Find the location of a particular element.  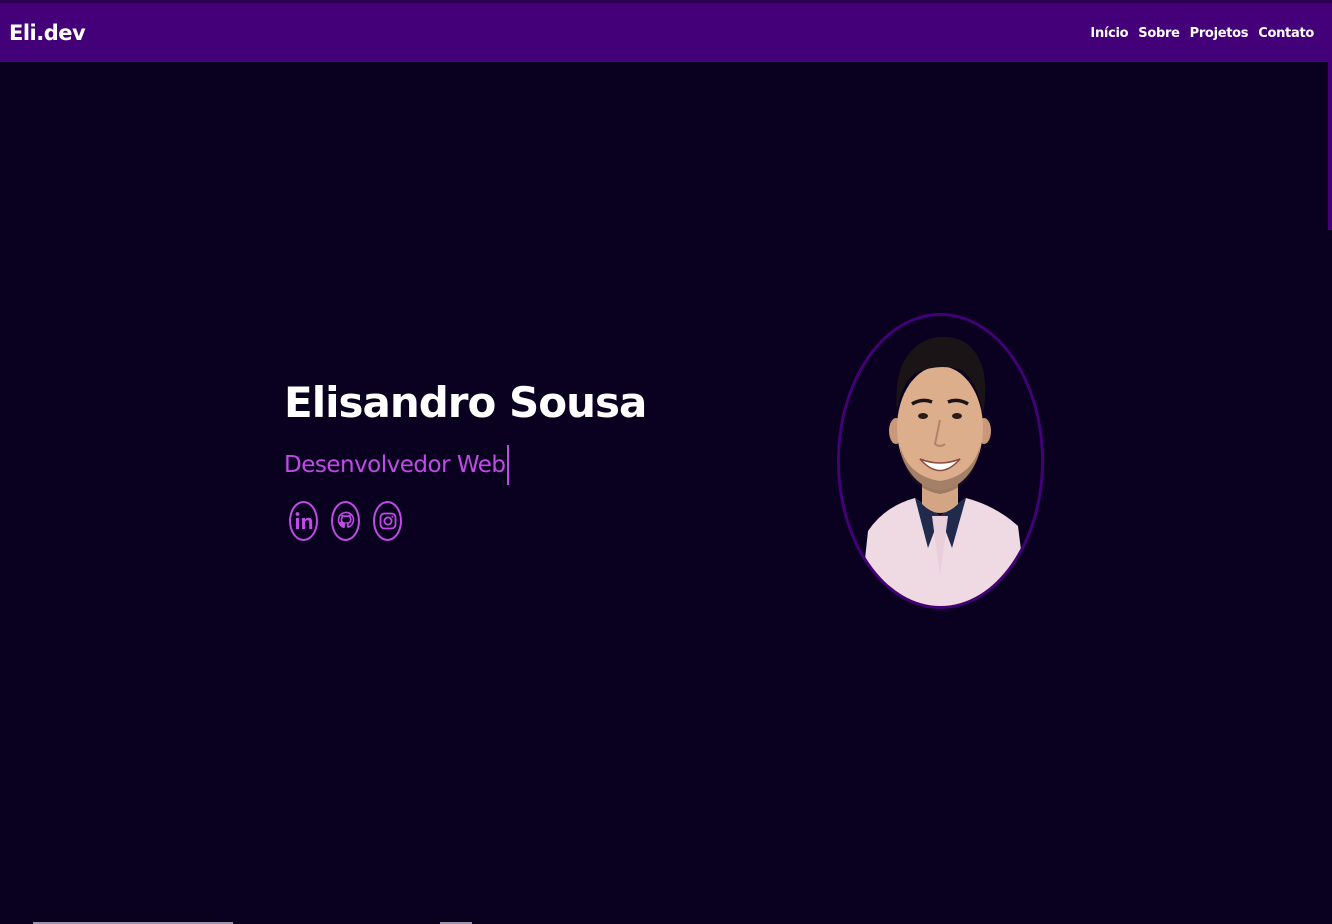

main-nav: Início Sobre Projetos Contato is located at coordinates (1202, 33).